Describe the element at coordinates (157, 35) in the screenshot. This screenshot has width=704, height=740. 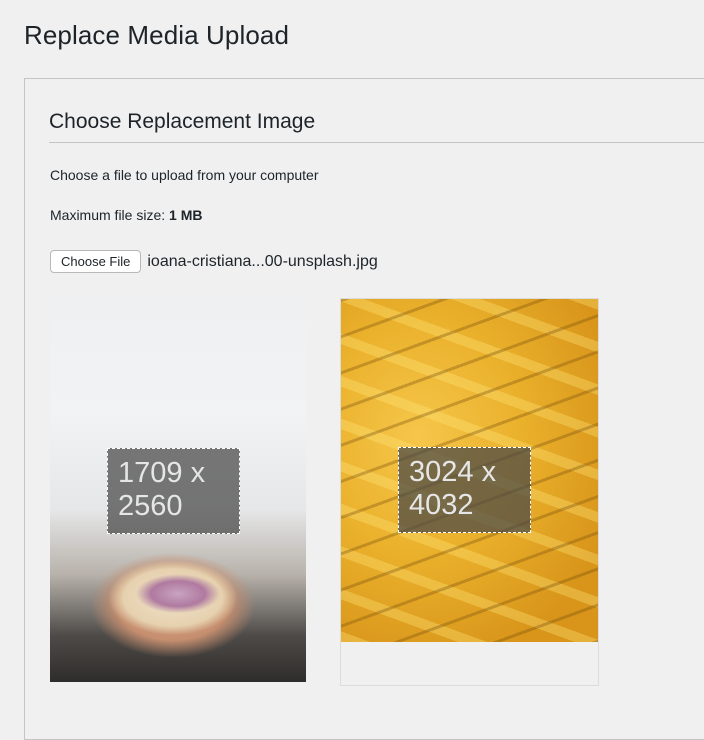
I see `page-title: Replace Media Upload` at that location.